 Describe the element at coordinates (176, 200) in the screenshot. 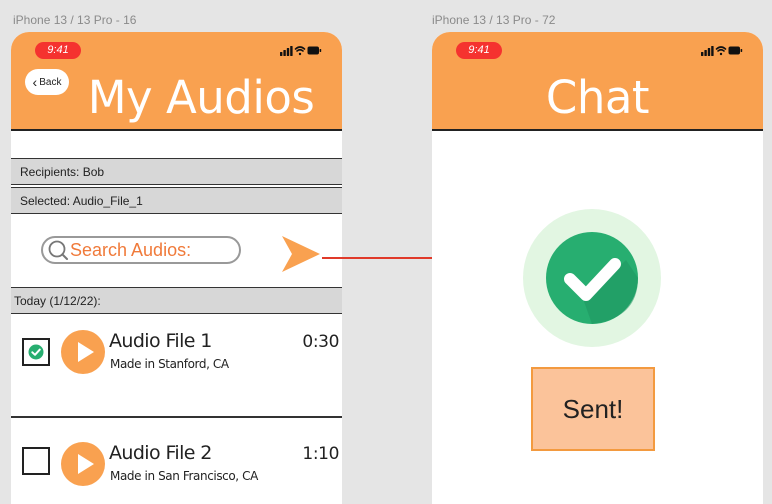

I see `selected-bar: Selected: Audio_File_1` at that location.